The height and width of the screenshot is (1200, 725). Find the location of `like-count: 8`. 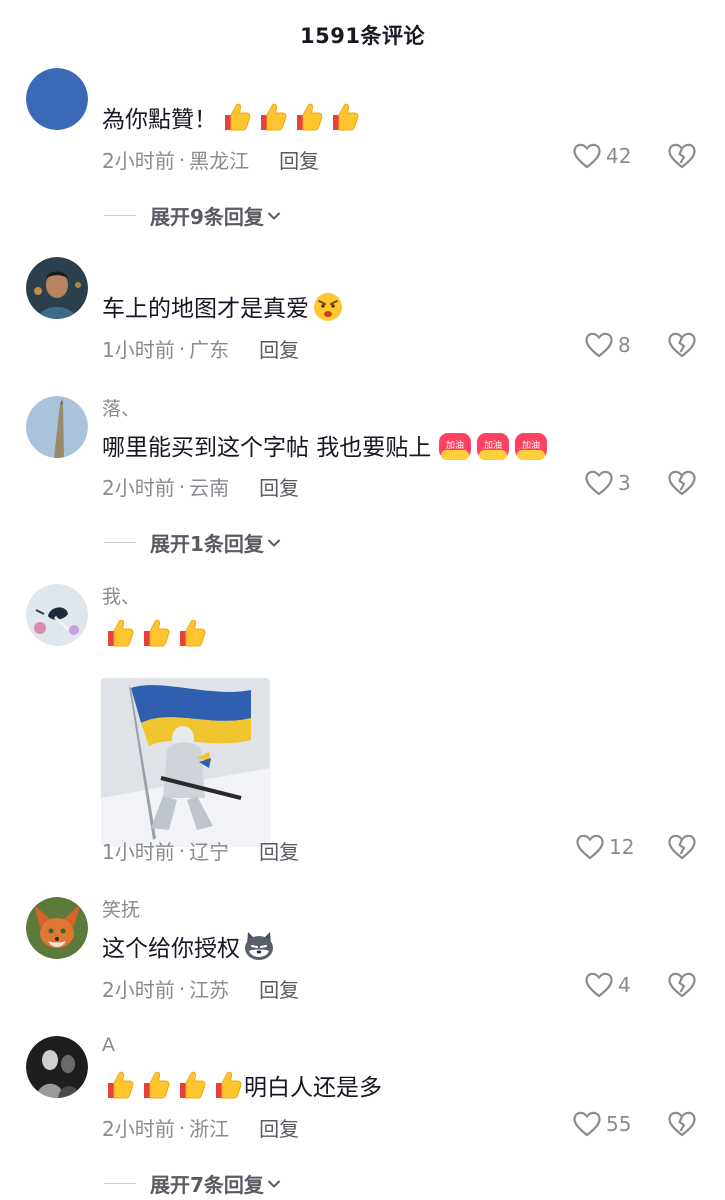

like-count: 8 is located at coordinates (624, 345).